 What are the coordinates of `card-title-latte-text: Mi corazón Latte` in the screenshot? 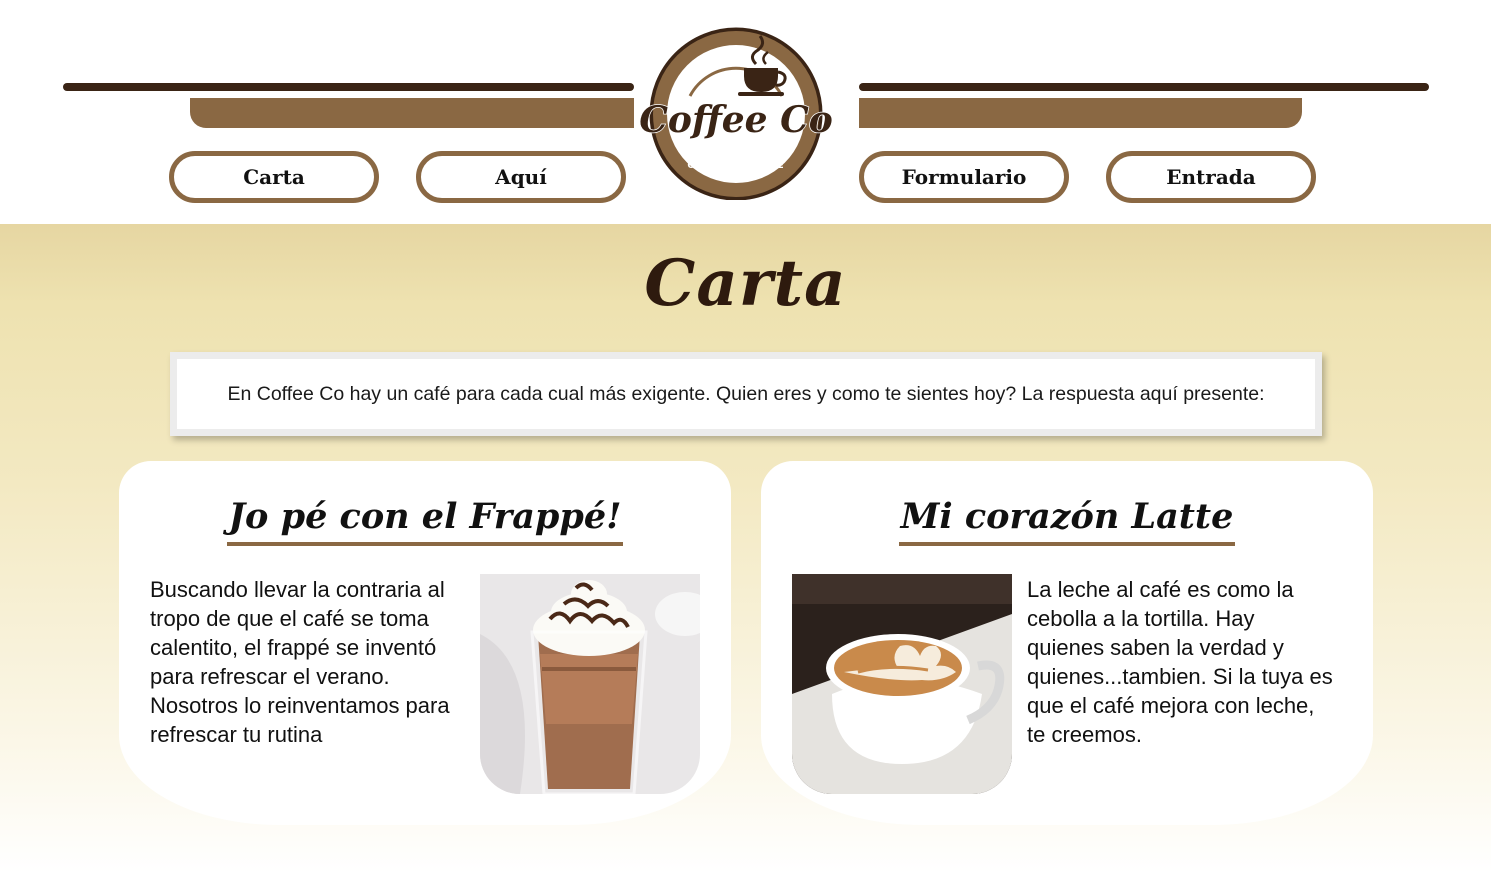 It's located at (1067, 520).